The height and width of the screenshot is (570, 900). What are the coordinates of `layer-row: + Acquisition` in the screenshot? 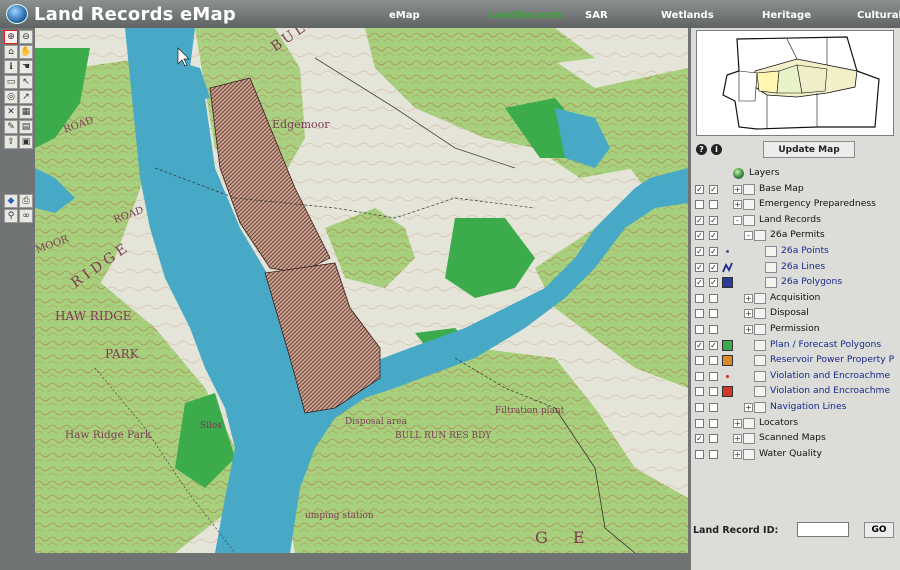 It's located at (795, 299).